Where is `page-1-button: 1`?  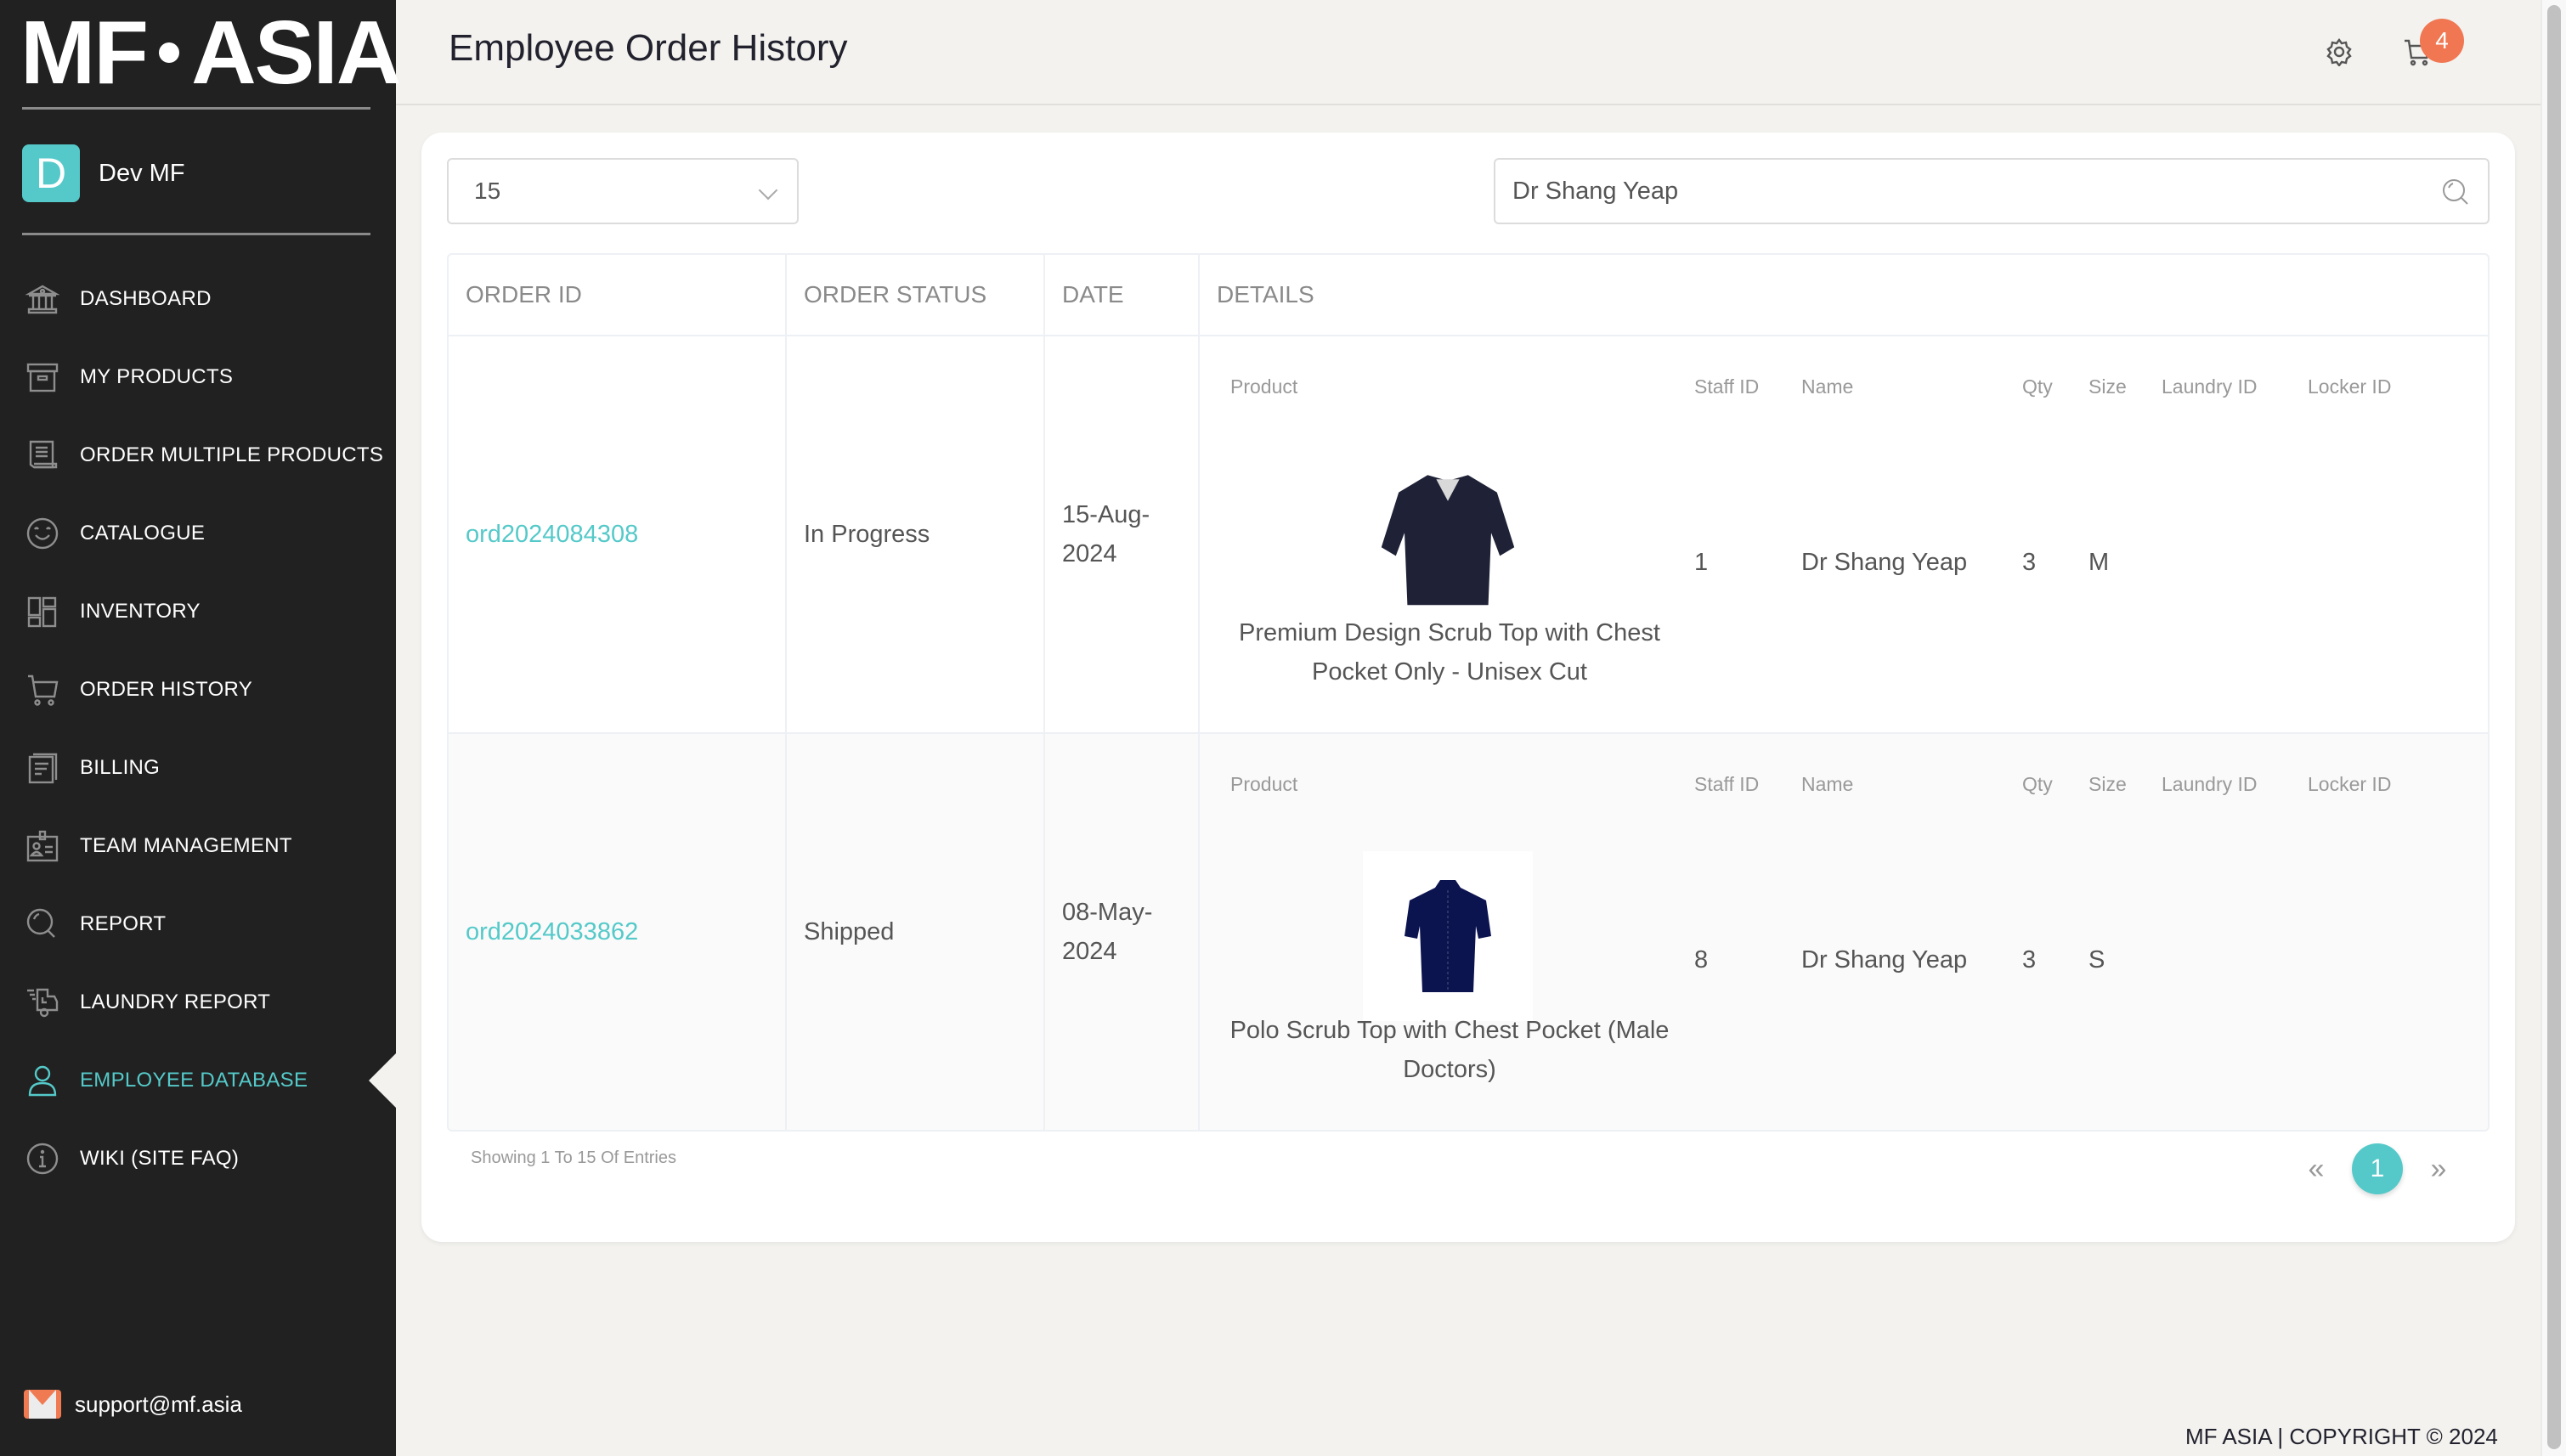
page-1-button: 1 is located at coordinates (2377, 1169).